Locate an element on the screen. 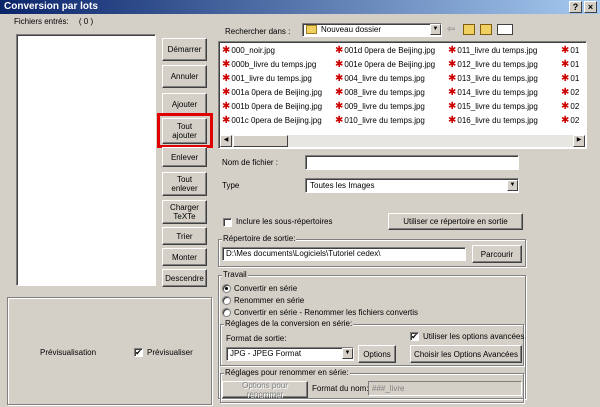  file-item: ✱001c 0pera de Beijing.jpg is located at coordinates (278, 120).